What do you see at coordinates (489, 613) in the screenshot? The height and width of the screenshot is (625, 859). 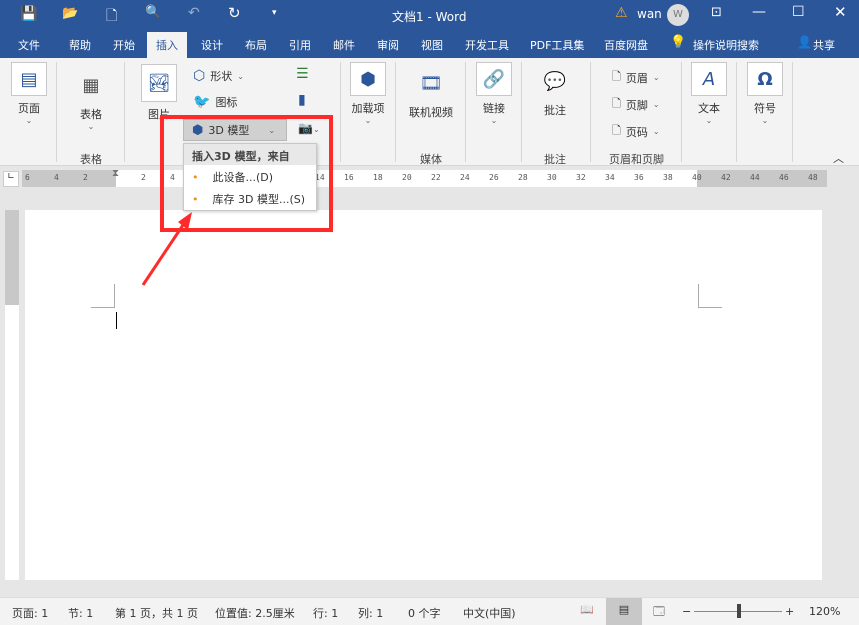 I see `status-language: 中文(中国)` at bounding box center [489, 613].